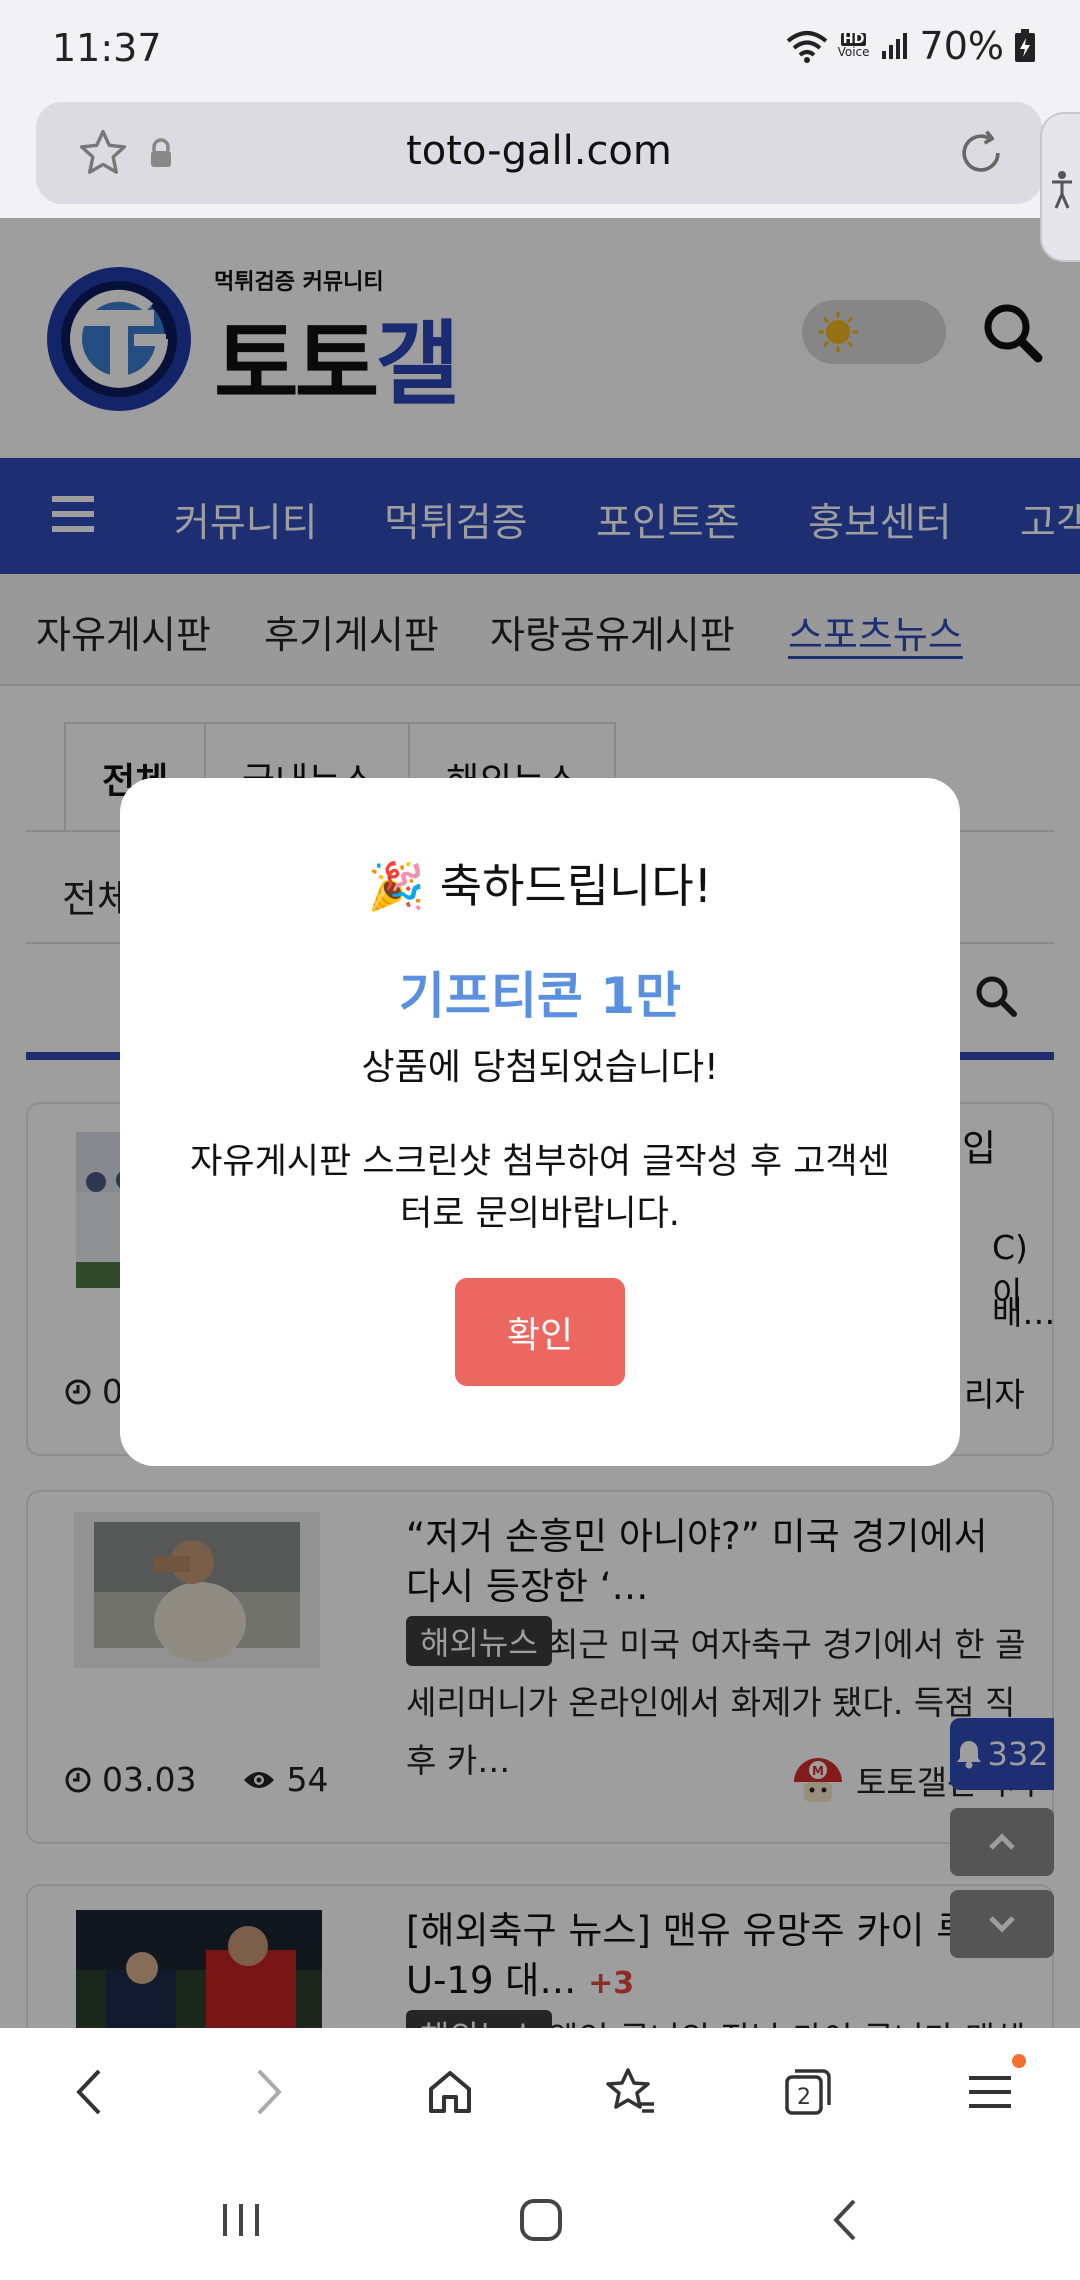 This screenshot has height=2280, width=1080. Describe the element at coordinates (1025, 45) in the screenshot. I see `battery-charging-icon` at that location.